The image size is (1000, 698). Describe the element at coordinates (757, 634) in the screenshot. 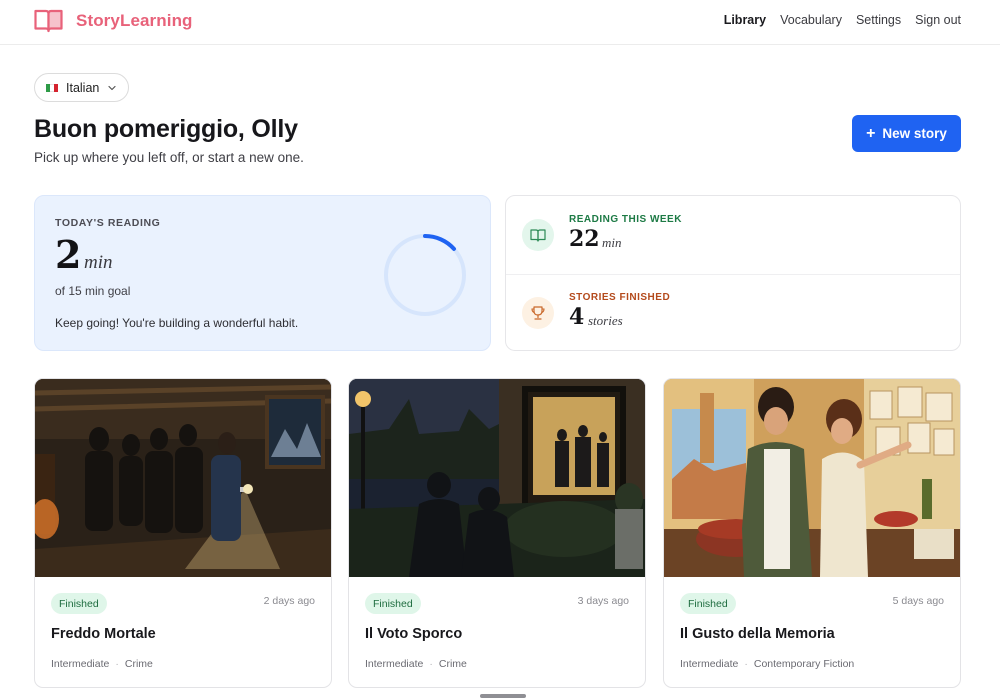

I see `story-title: Il Gusto della Memoria` at that location.